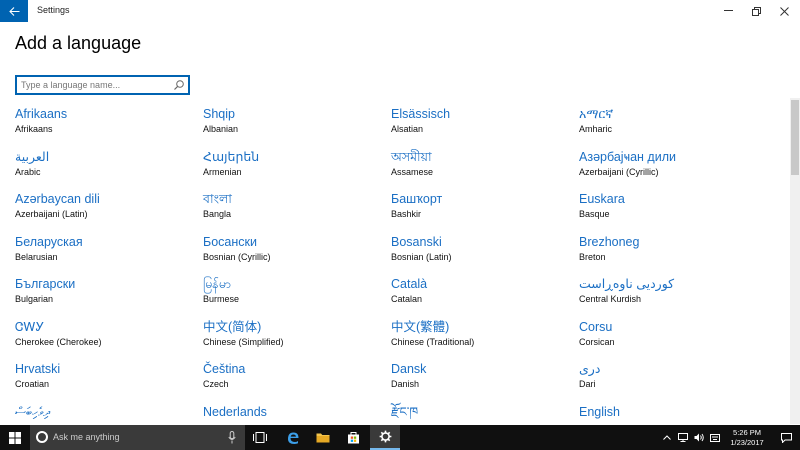  I want to click on language-item: 中文(简体) Chinese (Simplified), so click(293, 334).